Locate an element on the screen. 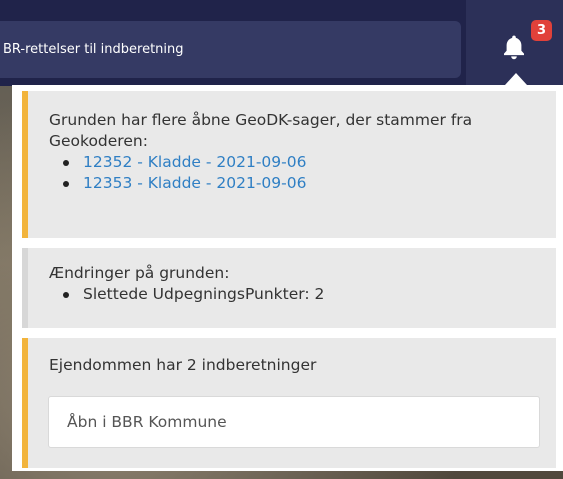  bell-icon is located at coordinates (514, 47).